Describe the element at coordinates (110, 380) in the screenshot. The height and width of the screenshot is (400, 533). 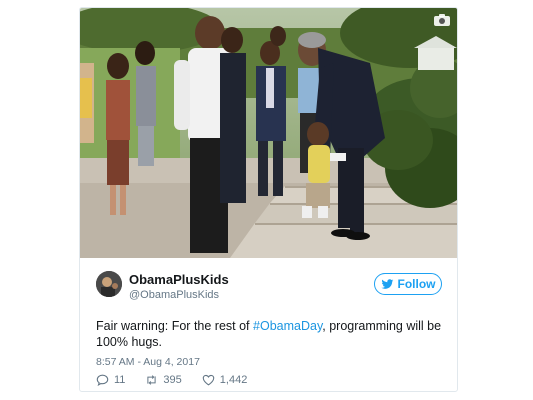
I see `reply-action: 11` at that location.